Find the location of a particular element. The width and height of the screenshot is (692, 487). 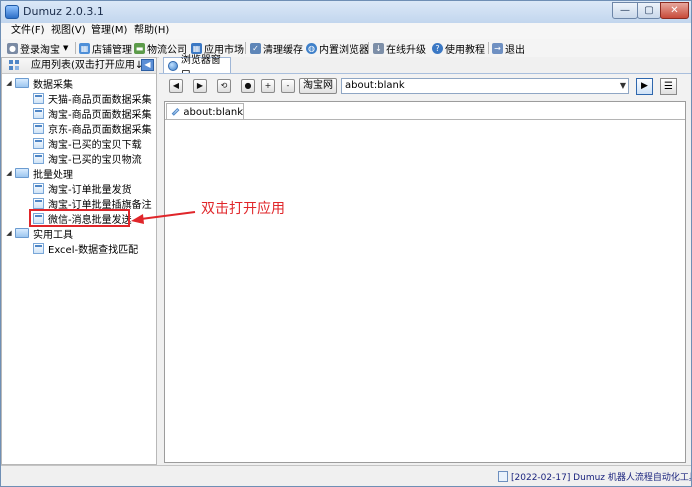

zoom-in-button: + is located at coordinates (268, 86).